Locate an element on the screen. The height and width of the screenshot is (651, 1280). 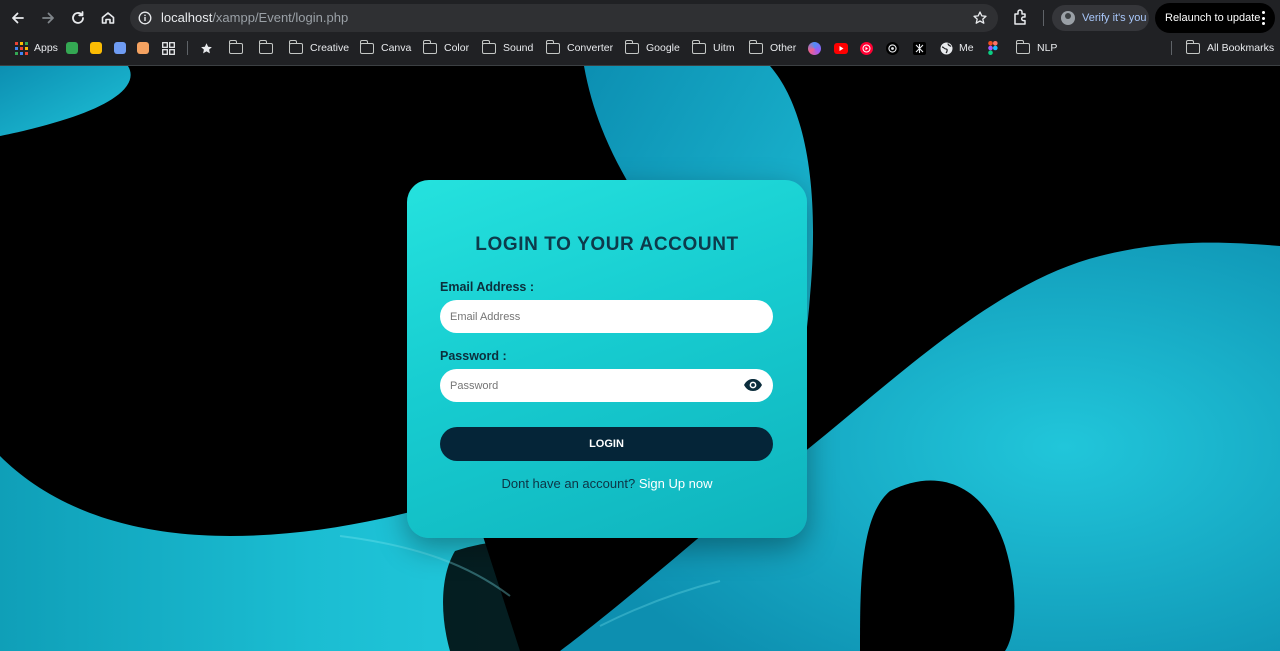
signup-prompt-line: Dont have an account? Sign Up now is located at coordinates (607, 483).